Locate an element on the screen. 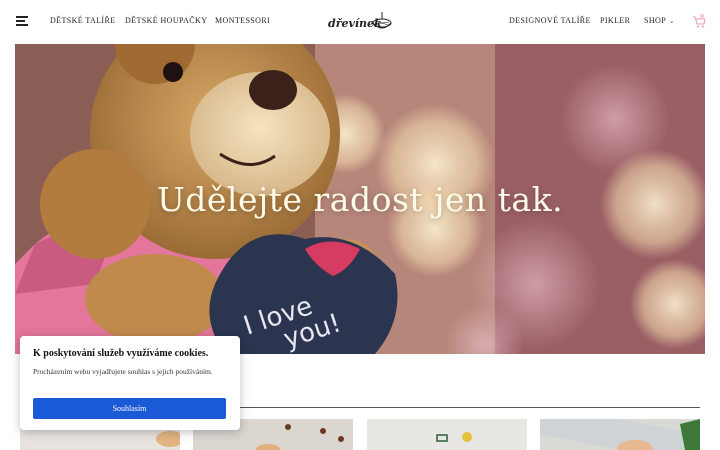  nav-designove-talire: DESIGNOVÉ TALÍŘE is located at coordinates (550, 20).